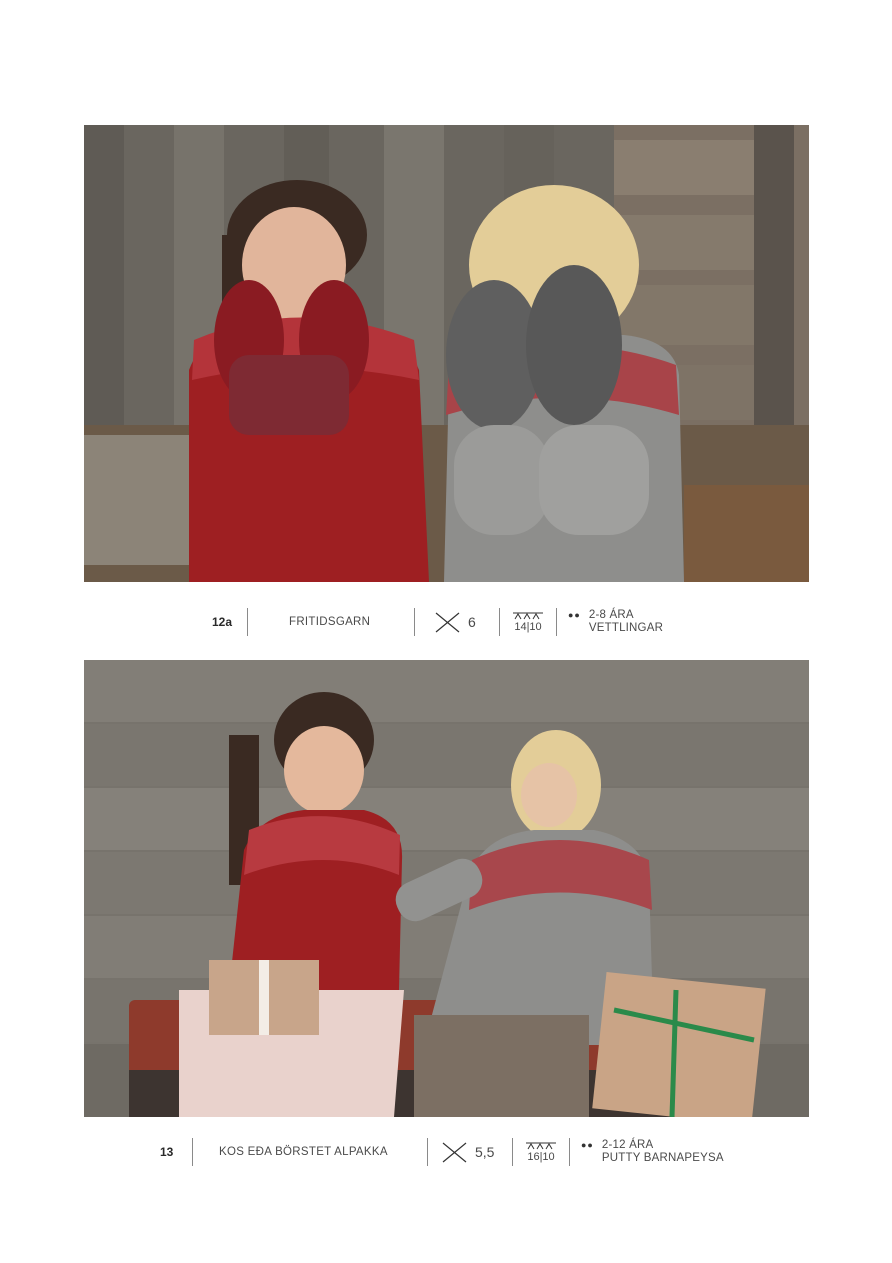 This screenshot has width=892, height=1263. Describe the element at coordinates (468, 1152) in the screenshot. I see `needle-size-group: 5,5` at that location.